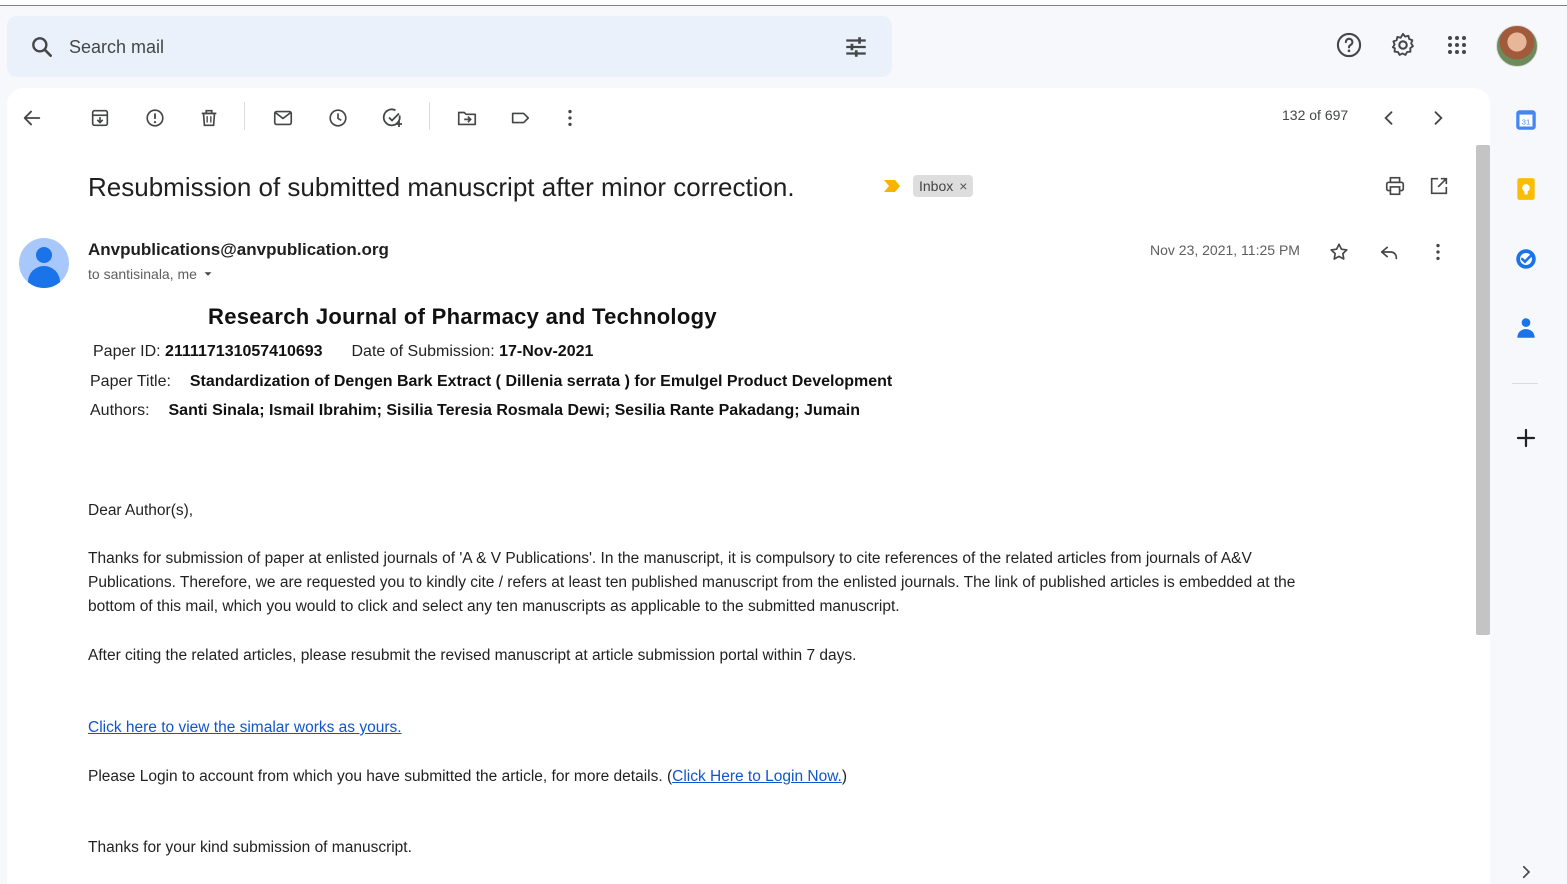  Describe the element at coordinates (1517, 46) in the screenshot. I see `account-avatar` at that location.